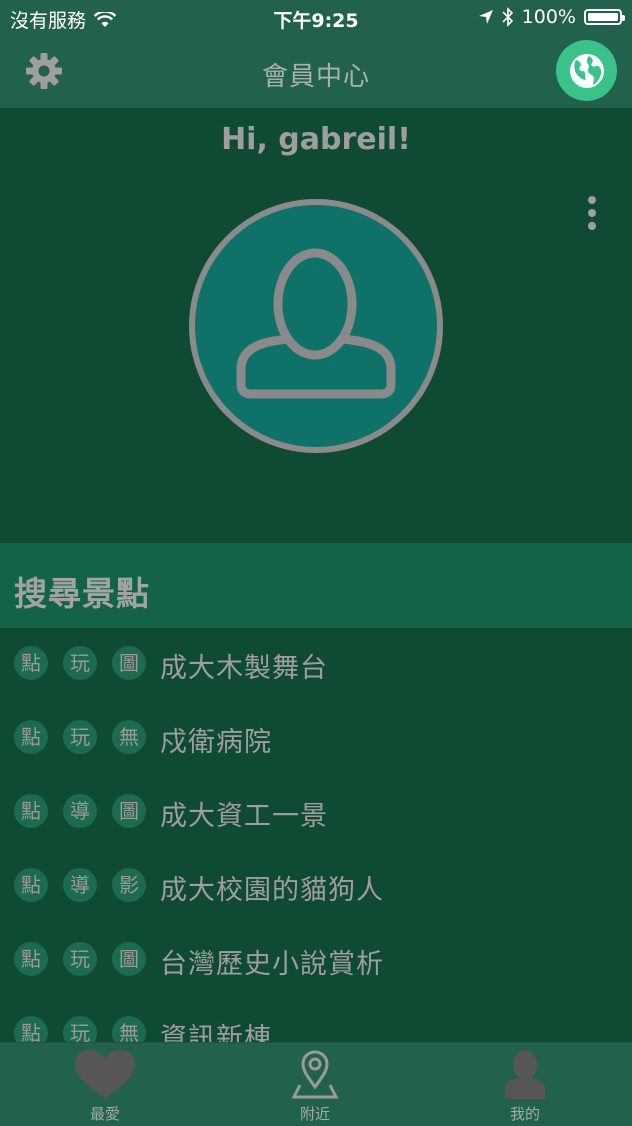 The image size is (632, 1126). I want to click on battery-percent: 100%, so click(548, 17).